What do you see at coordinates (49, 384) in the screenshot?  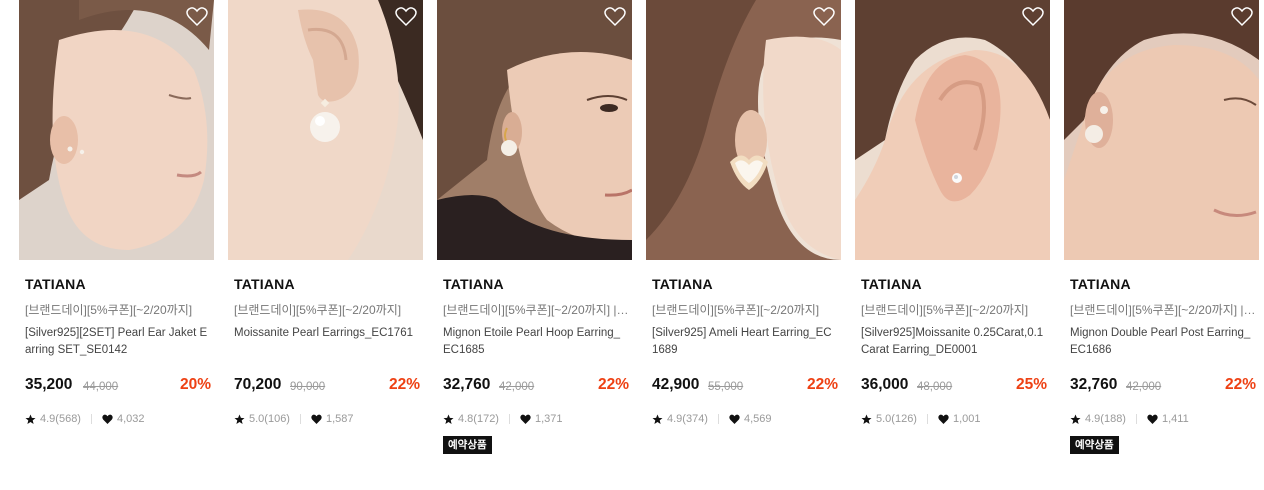 I see `sale-price: 35,200` at bounding box center [49, 384].